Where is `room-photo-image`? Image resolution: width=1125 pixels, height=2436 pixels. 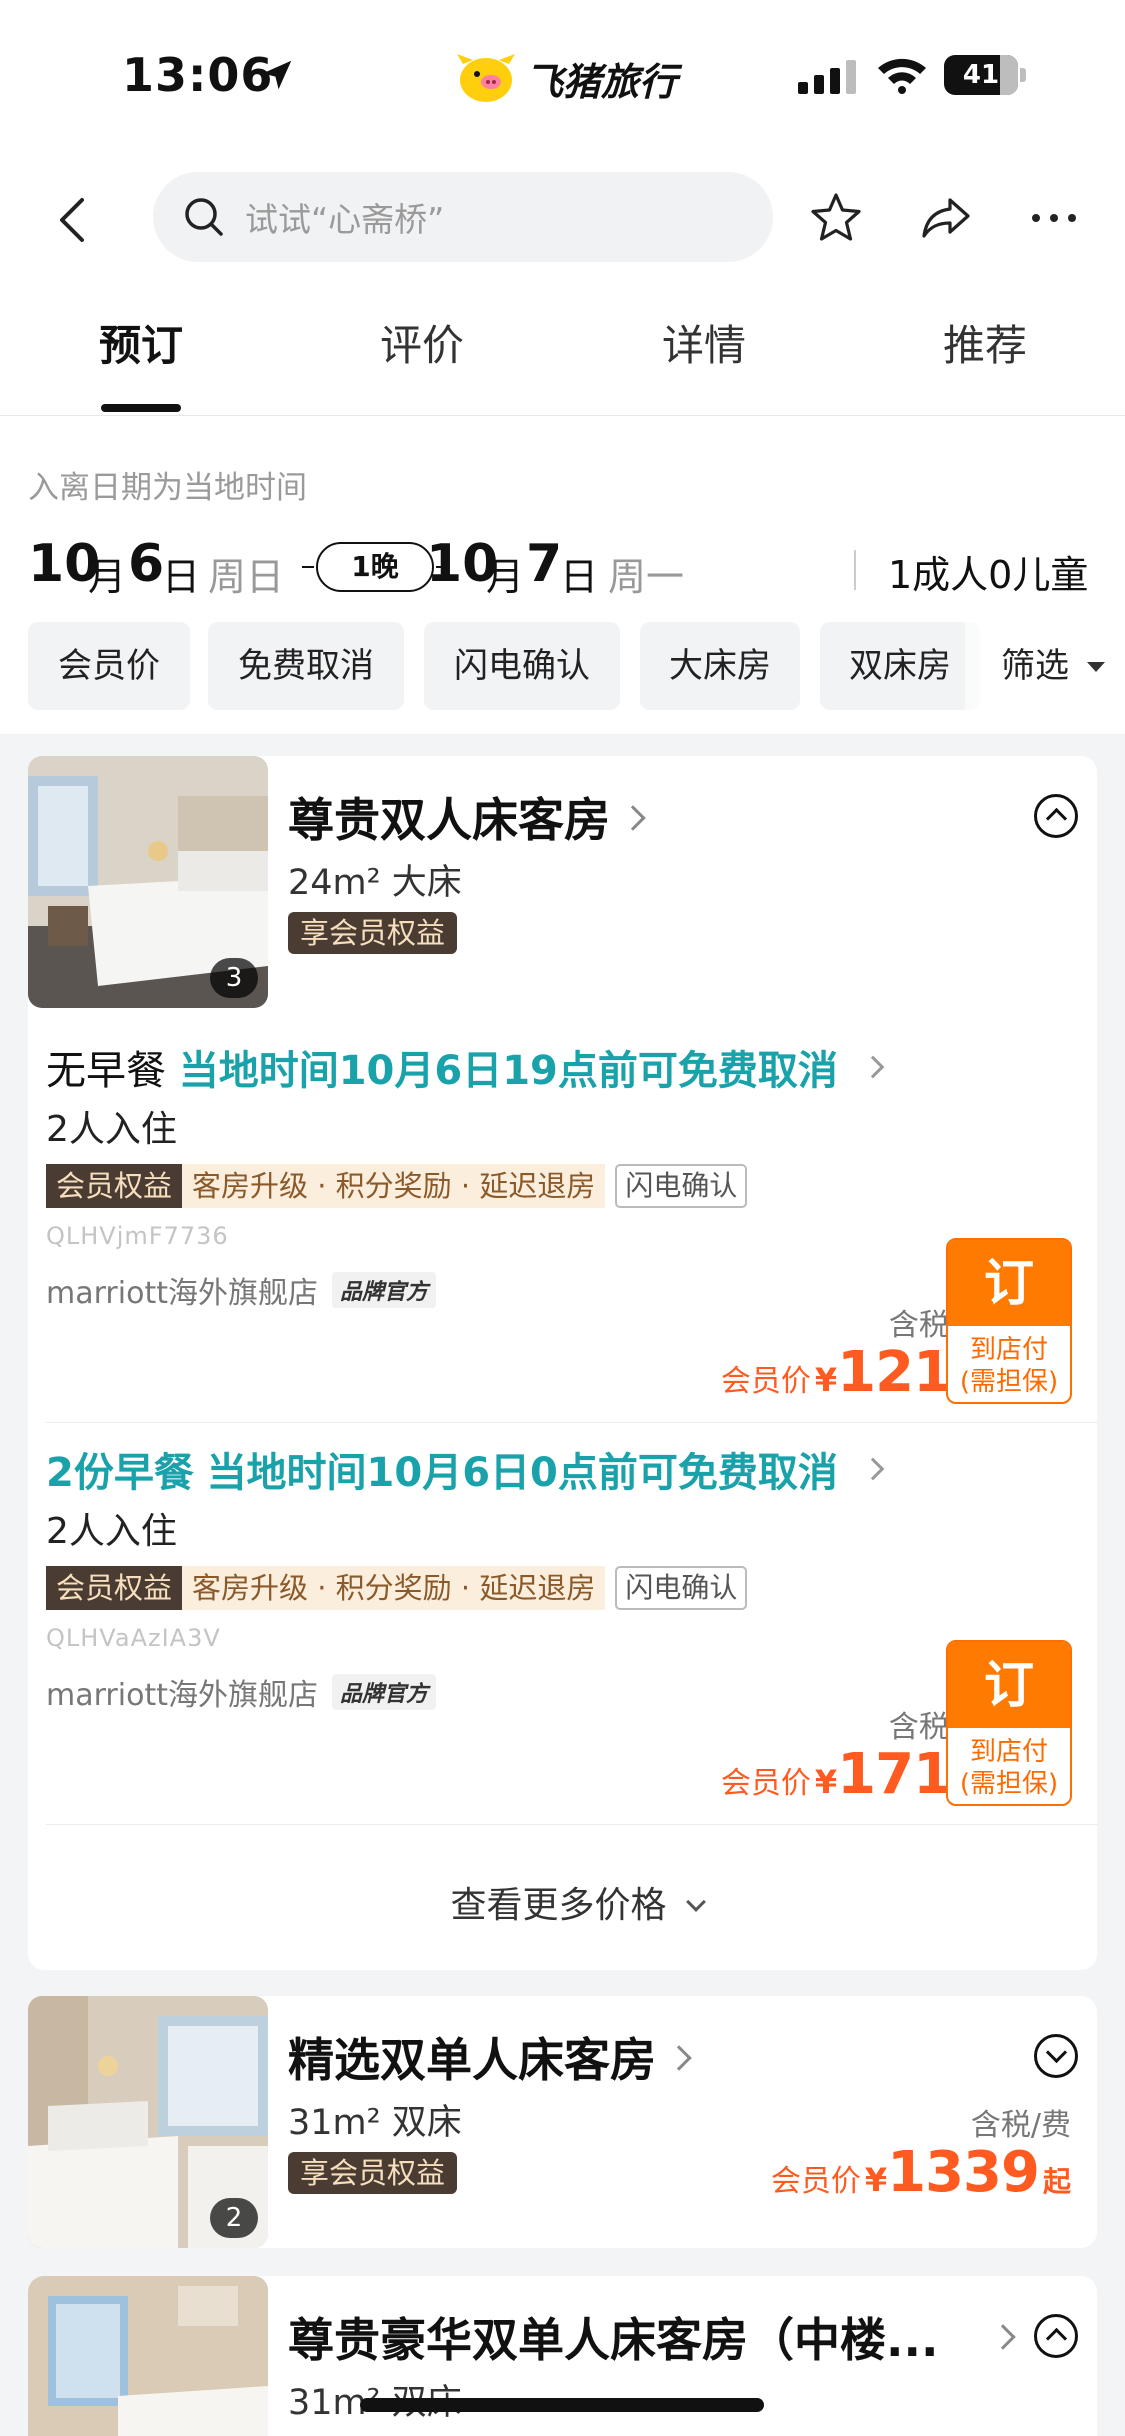
room-photo-image is located at coordinates (148, 2356).